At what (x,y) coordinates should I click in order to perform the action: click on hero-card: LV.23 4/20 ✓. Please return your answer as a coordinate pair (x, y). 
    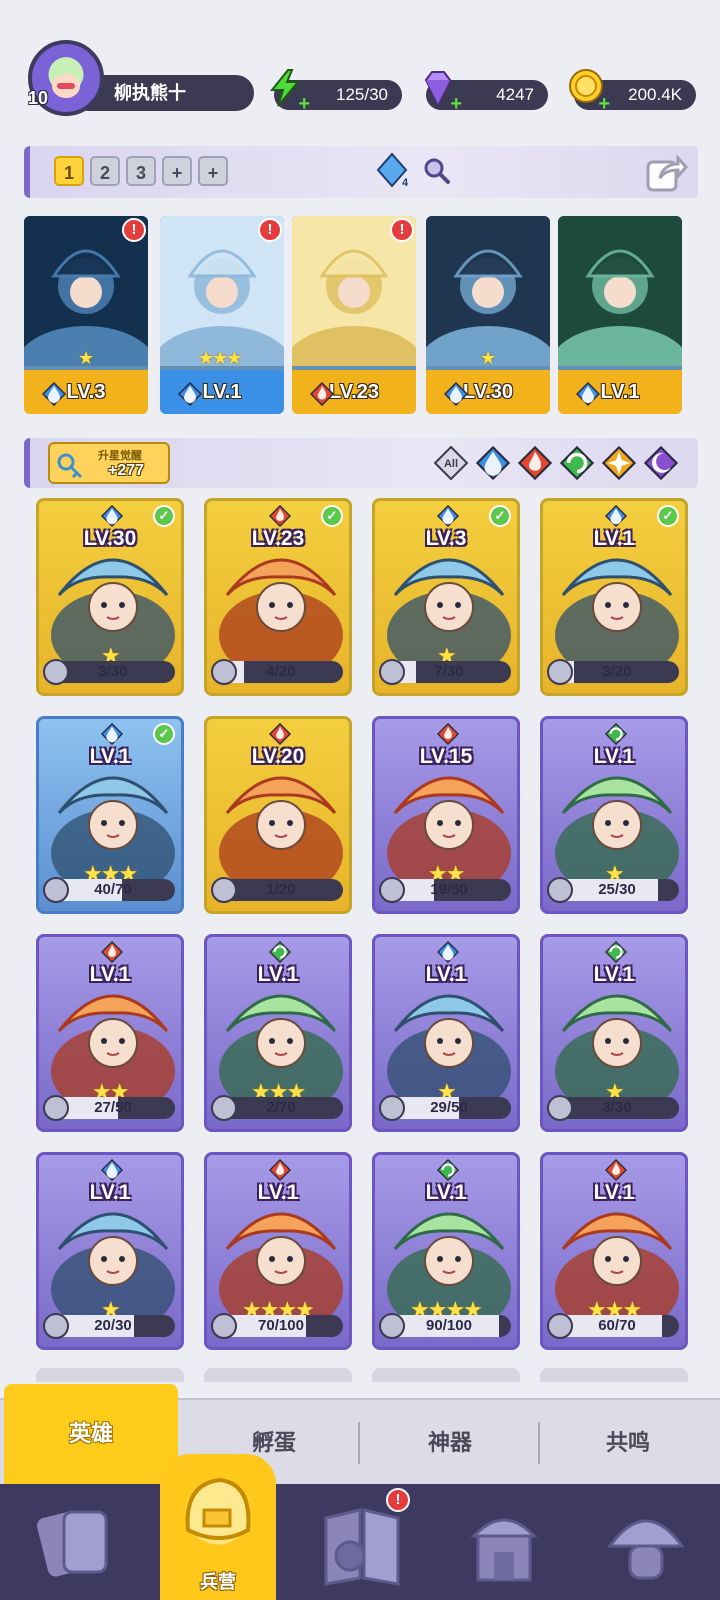
    Looking at the image, I should click on (278, 597).